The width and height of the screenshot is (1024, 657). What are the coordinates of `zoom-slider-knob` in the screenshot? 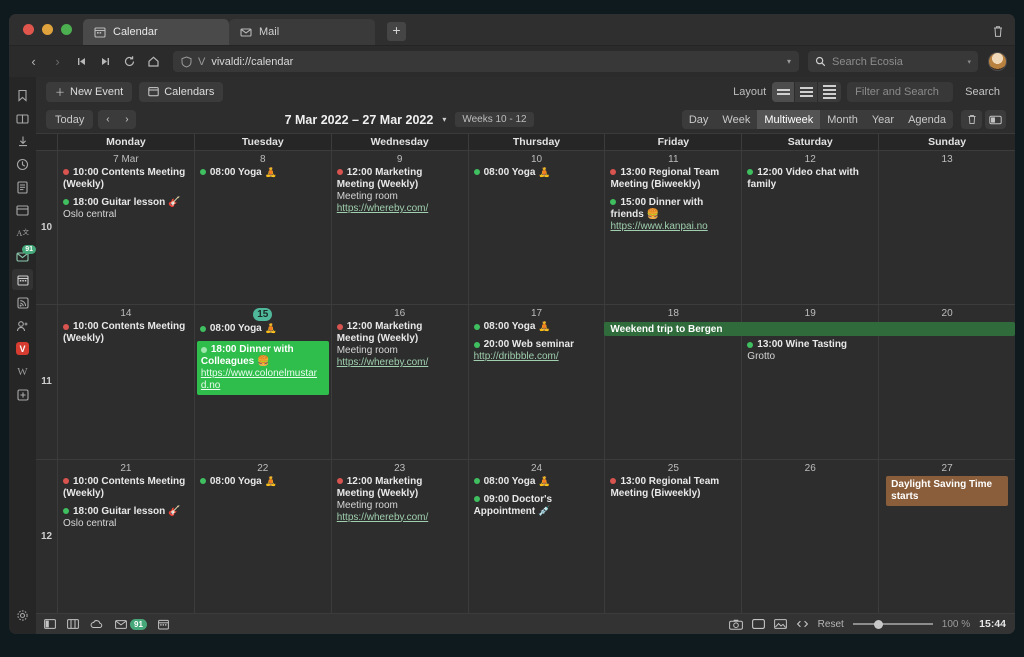 It's located at (878, 624).